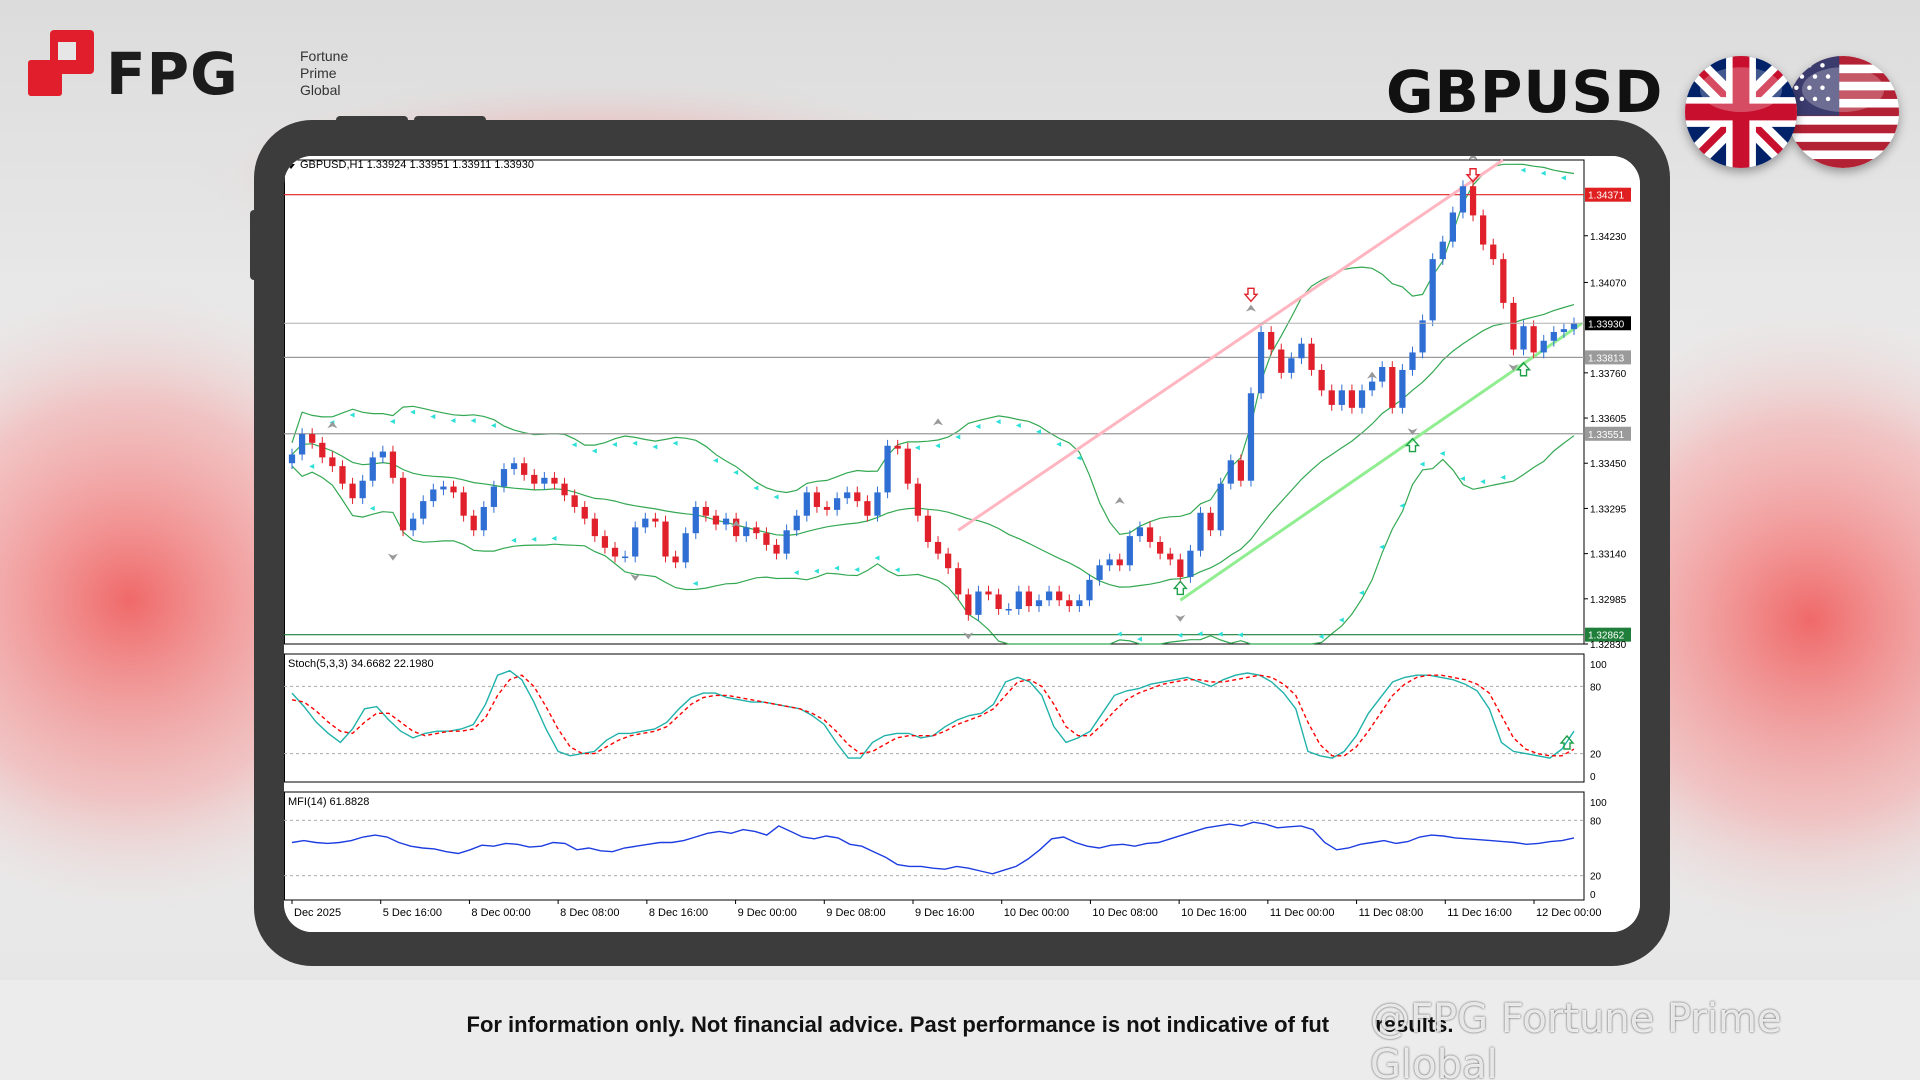 This screenshot has height=1080, width=1920. What do you see at coordinates (1302, 913) in the screenshot?
I see `time-axis-label: 11 Dec 00:00` at bounding box center [1302, 913].